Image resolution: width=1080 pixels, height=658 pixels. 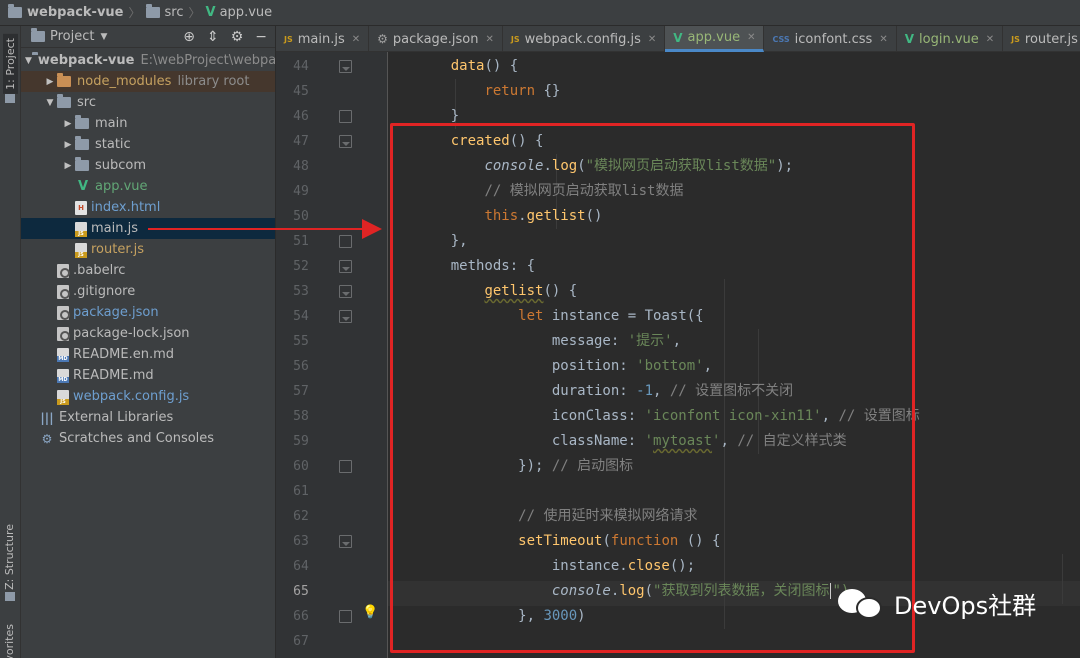 I want to click on tab-label: app.vue, so click(x=714, y=37).